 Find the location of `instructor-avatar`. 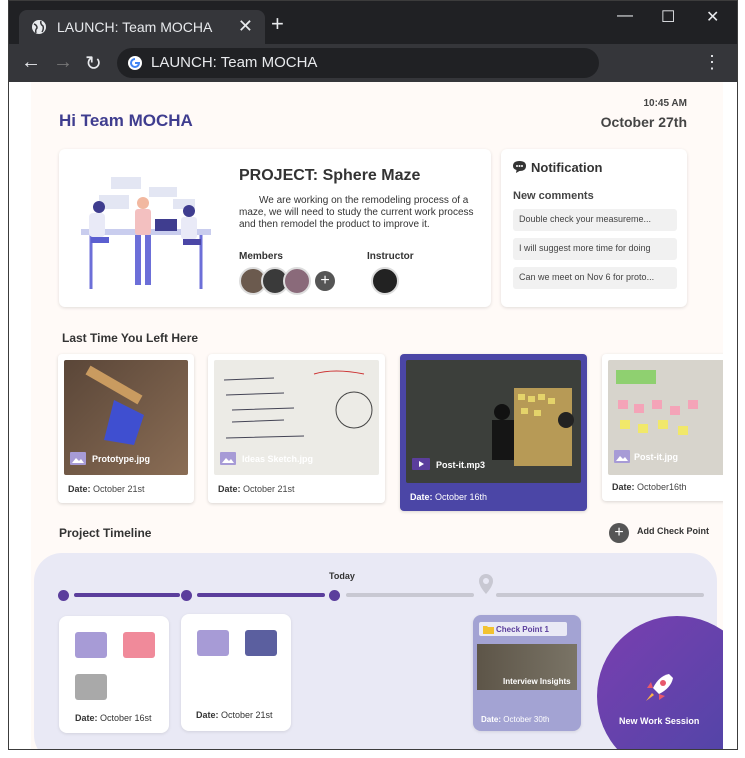

instructor-avatar is located at coordinates (385, 281).